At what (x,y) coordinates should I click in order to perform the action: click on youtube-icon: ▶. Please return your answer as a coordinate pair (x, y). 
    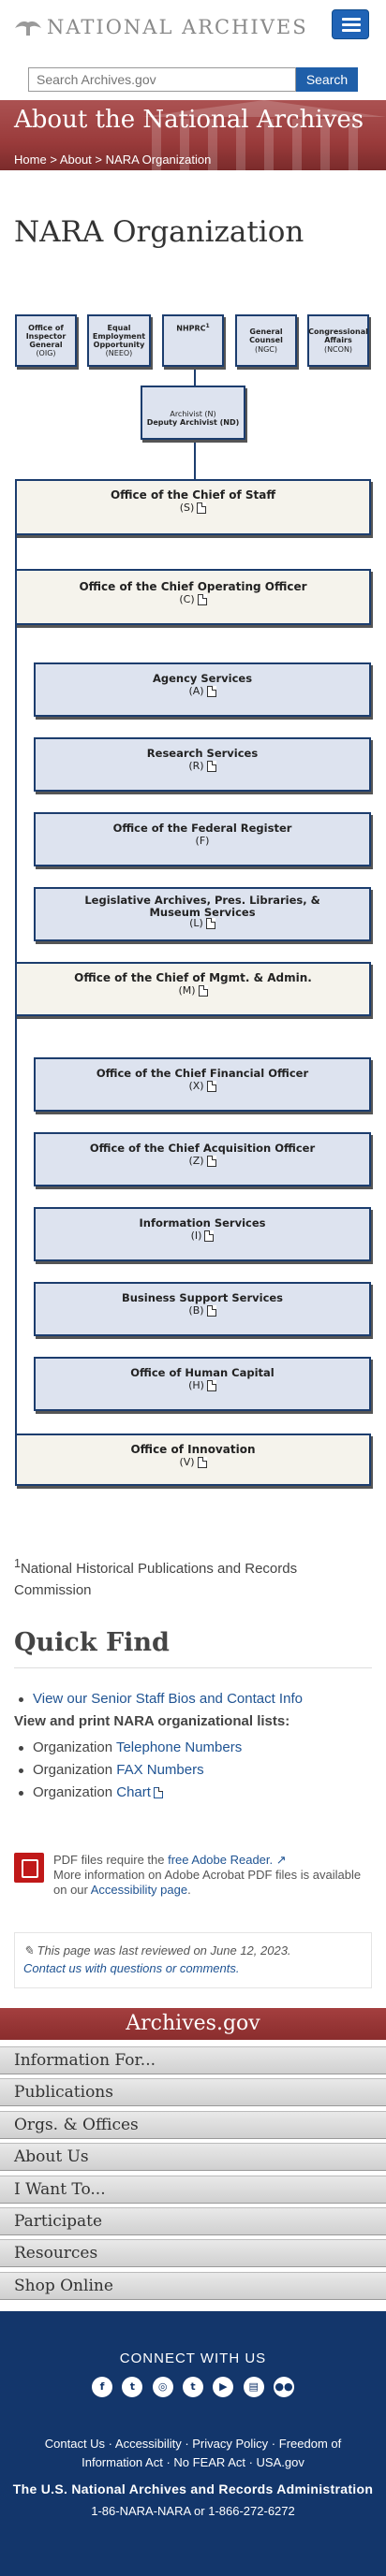
    Looking at the image, I should click on (223, 2387).